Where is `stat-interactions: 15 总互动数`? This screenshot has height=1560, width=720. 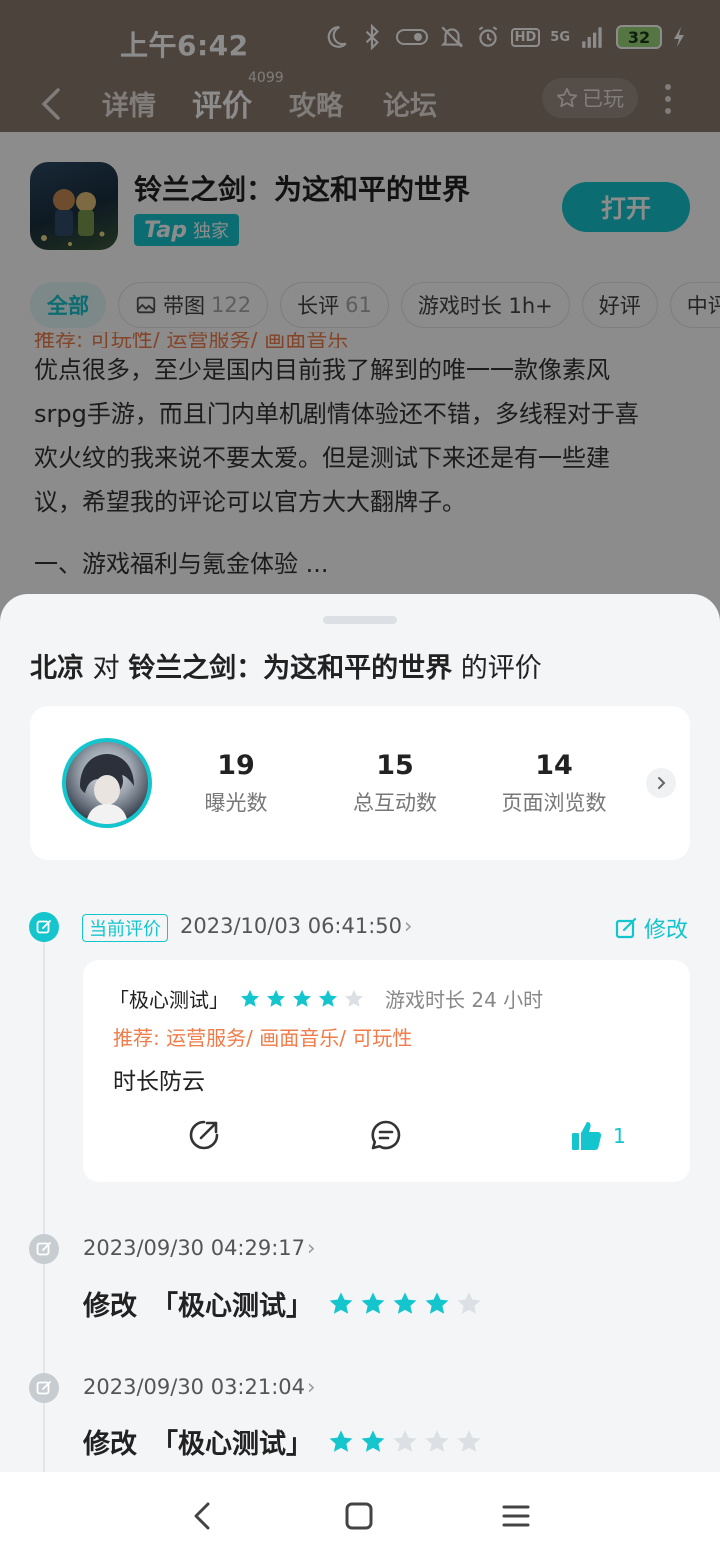 stat-interactions: 15 总互动数 is located at coordinates (395, 783).